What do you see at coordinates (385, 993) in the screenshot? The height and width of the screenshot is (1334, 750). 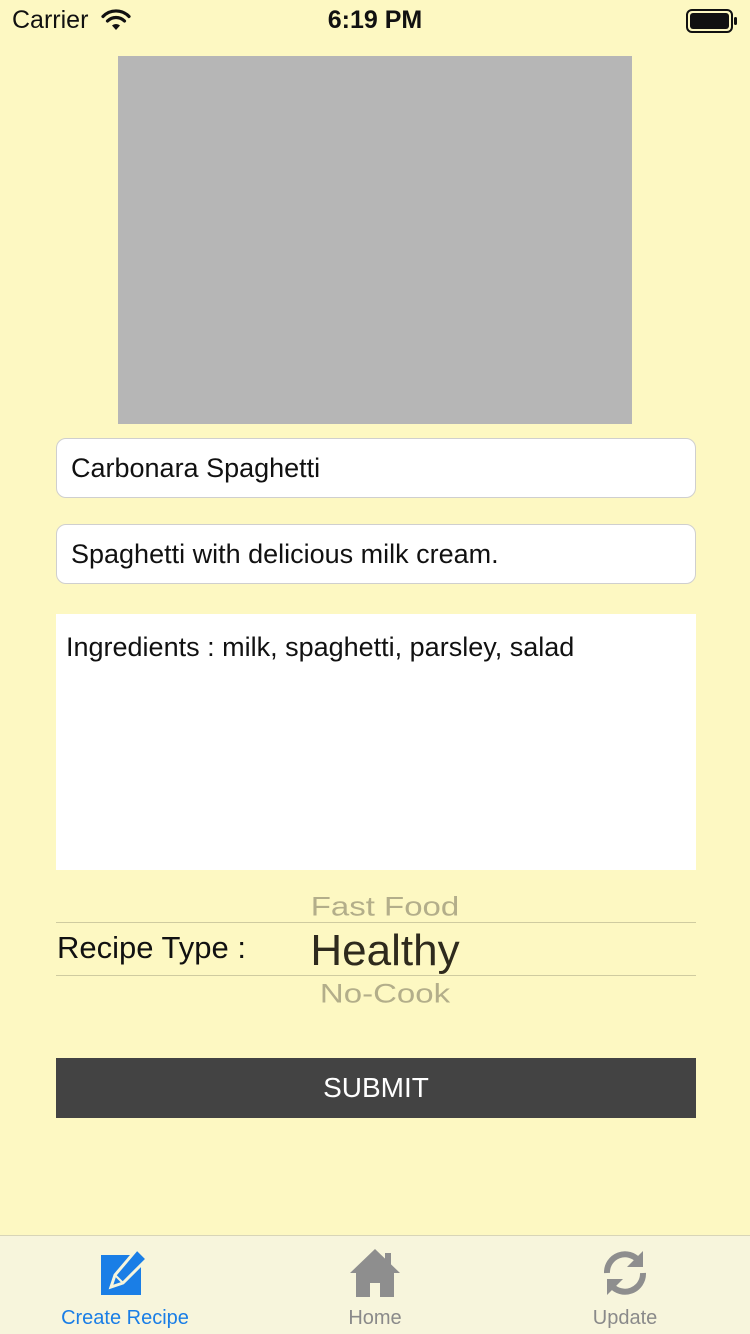 I see `picker-option-next: No-Cook` at bounding box center [385, 993].